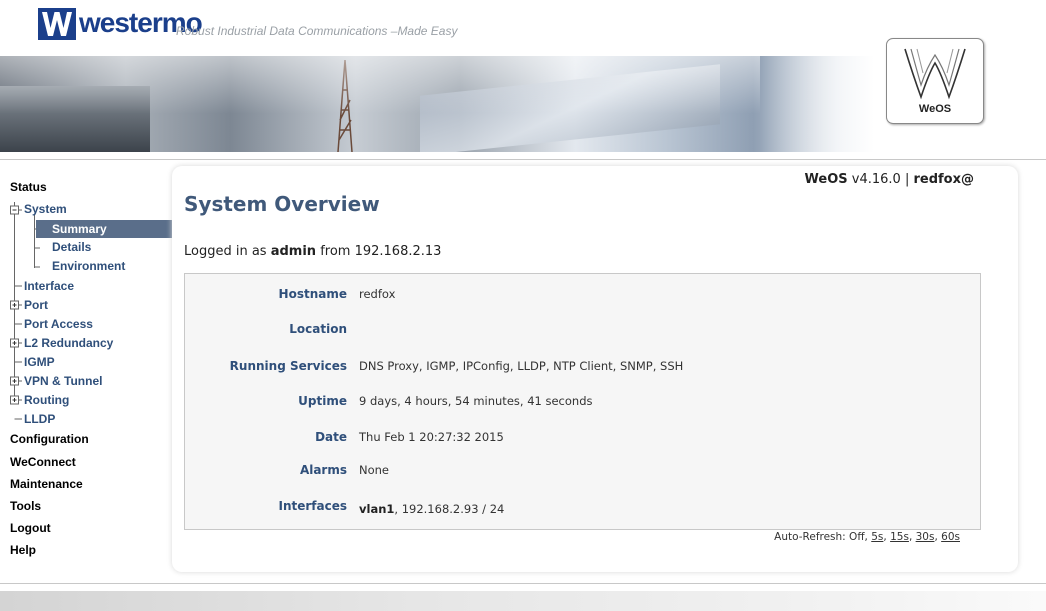 This screenshot has height=611, width=1046. What do you see at coordinates (331, 437) in the screenshot?
I see `date-label: Date` at bounding box center [331, 437].